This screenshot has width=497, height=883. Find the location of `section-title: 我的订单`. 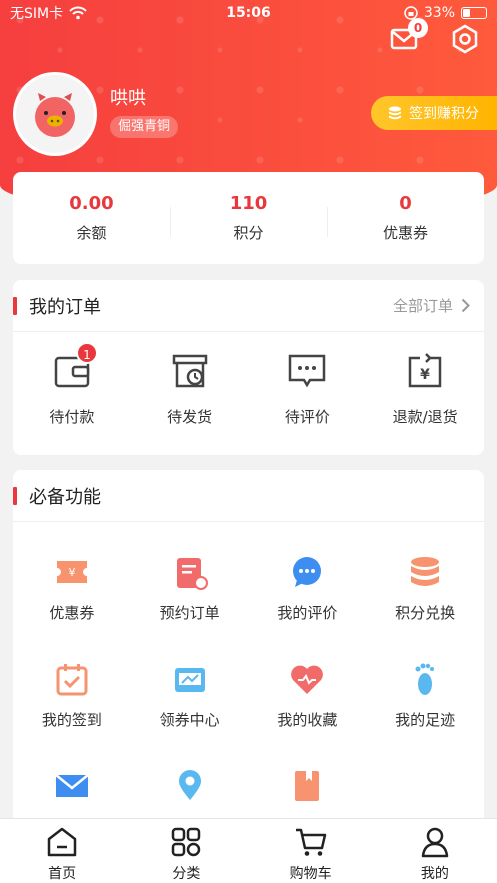

section-title: 我的订单 is located at coordinates (65, 307).